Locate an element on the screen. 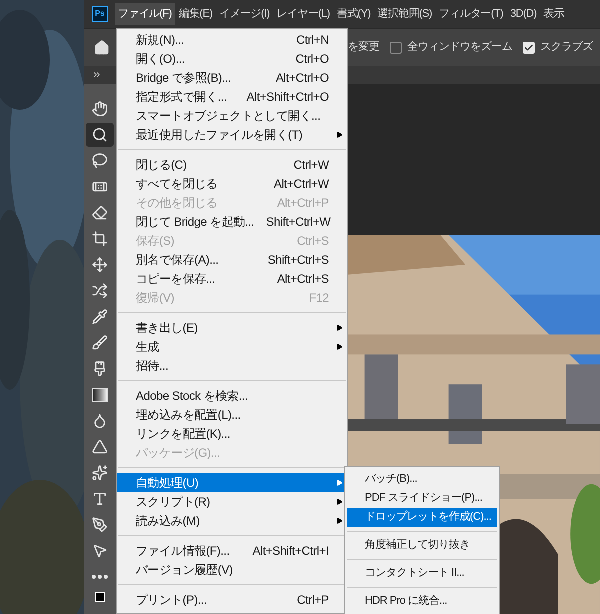 Image resolution: width=600 pixels, height=614 pixels. menu-item: 開く(O)... Ctrl+O is located at coordinates (232, 58).